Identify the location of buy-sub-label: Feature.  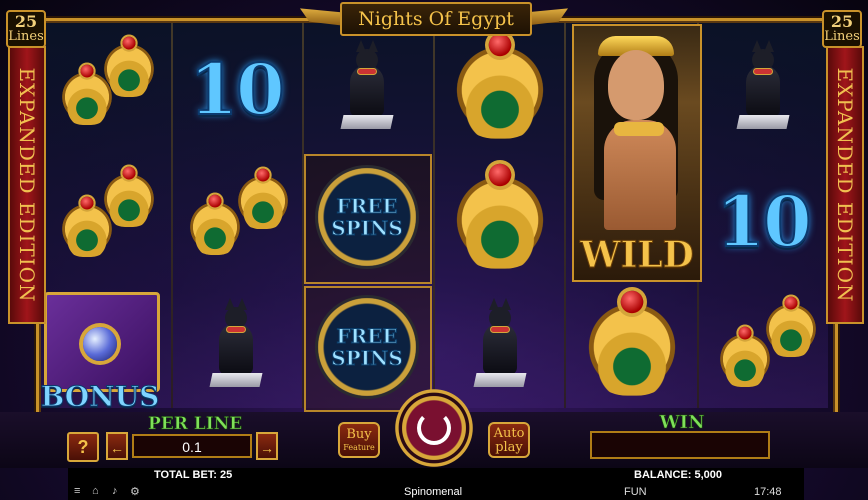
(359, 447).